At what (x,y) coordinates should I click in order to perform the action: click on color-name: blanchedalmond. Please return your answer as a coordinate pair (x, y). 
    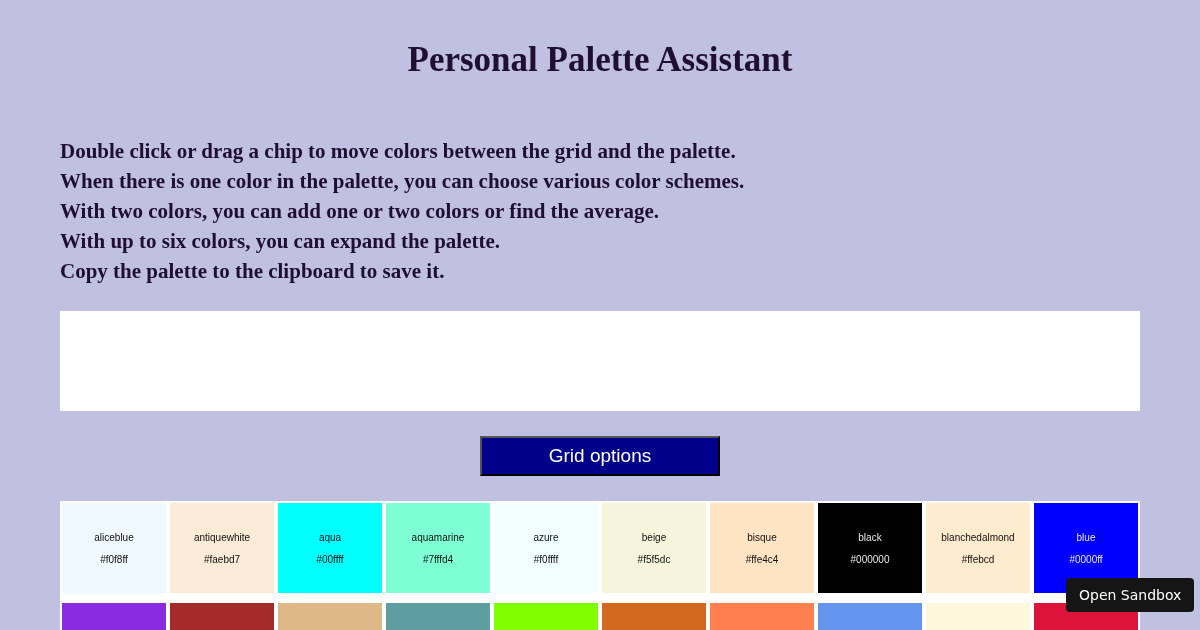
    Looking at the image, I should click on (978, 537).